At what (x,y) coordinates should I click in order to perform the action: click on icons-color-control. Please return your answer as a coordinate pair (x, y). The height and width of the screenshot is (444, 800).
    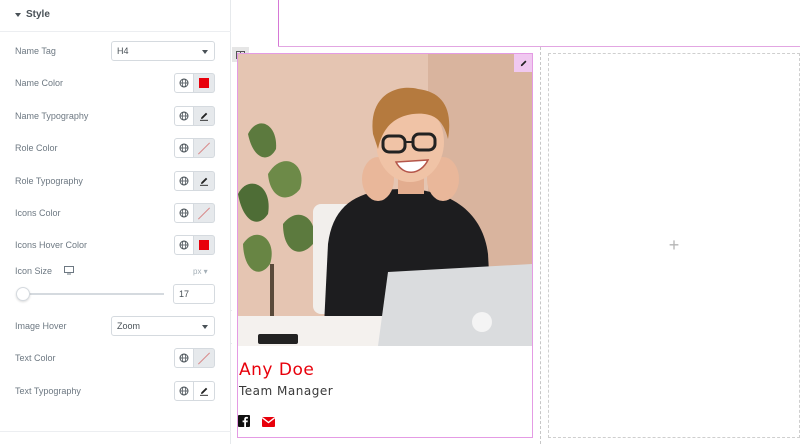
    Looking at the image, I should click on (194, 213).